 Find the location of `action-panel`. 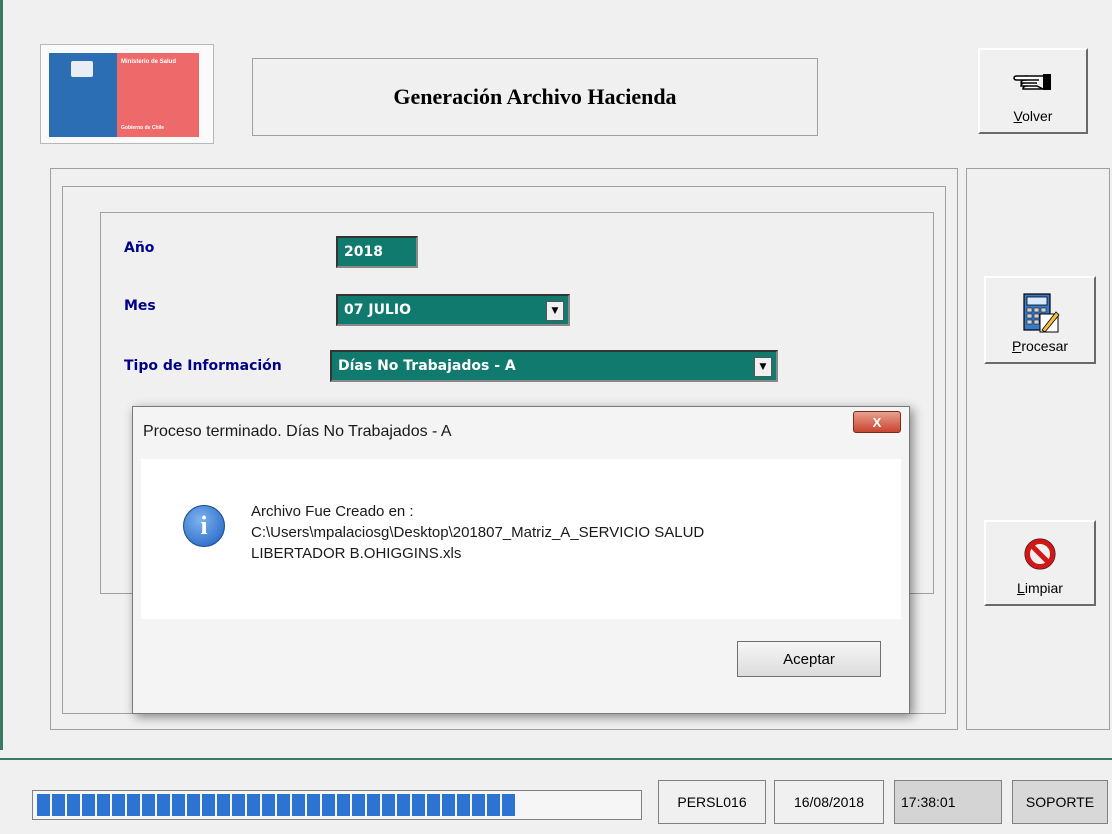

action-panel is located at coordinates (1038, 449).